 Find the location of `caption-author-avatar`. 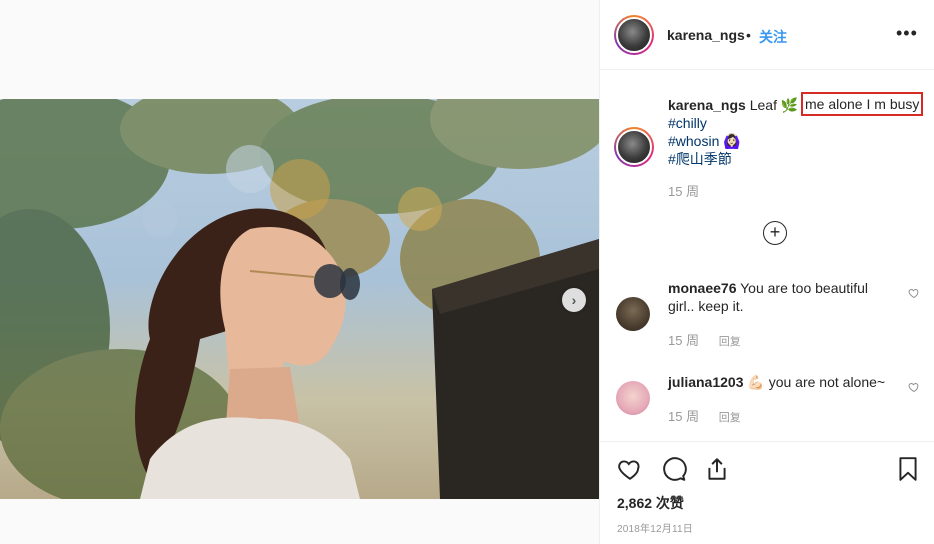

caption-author-avatar is located at coordinates (634, 147).